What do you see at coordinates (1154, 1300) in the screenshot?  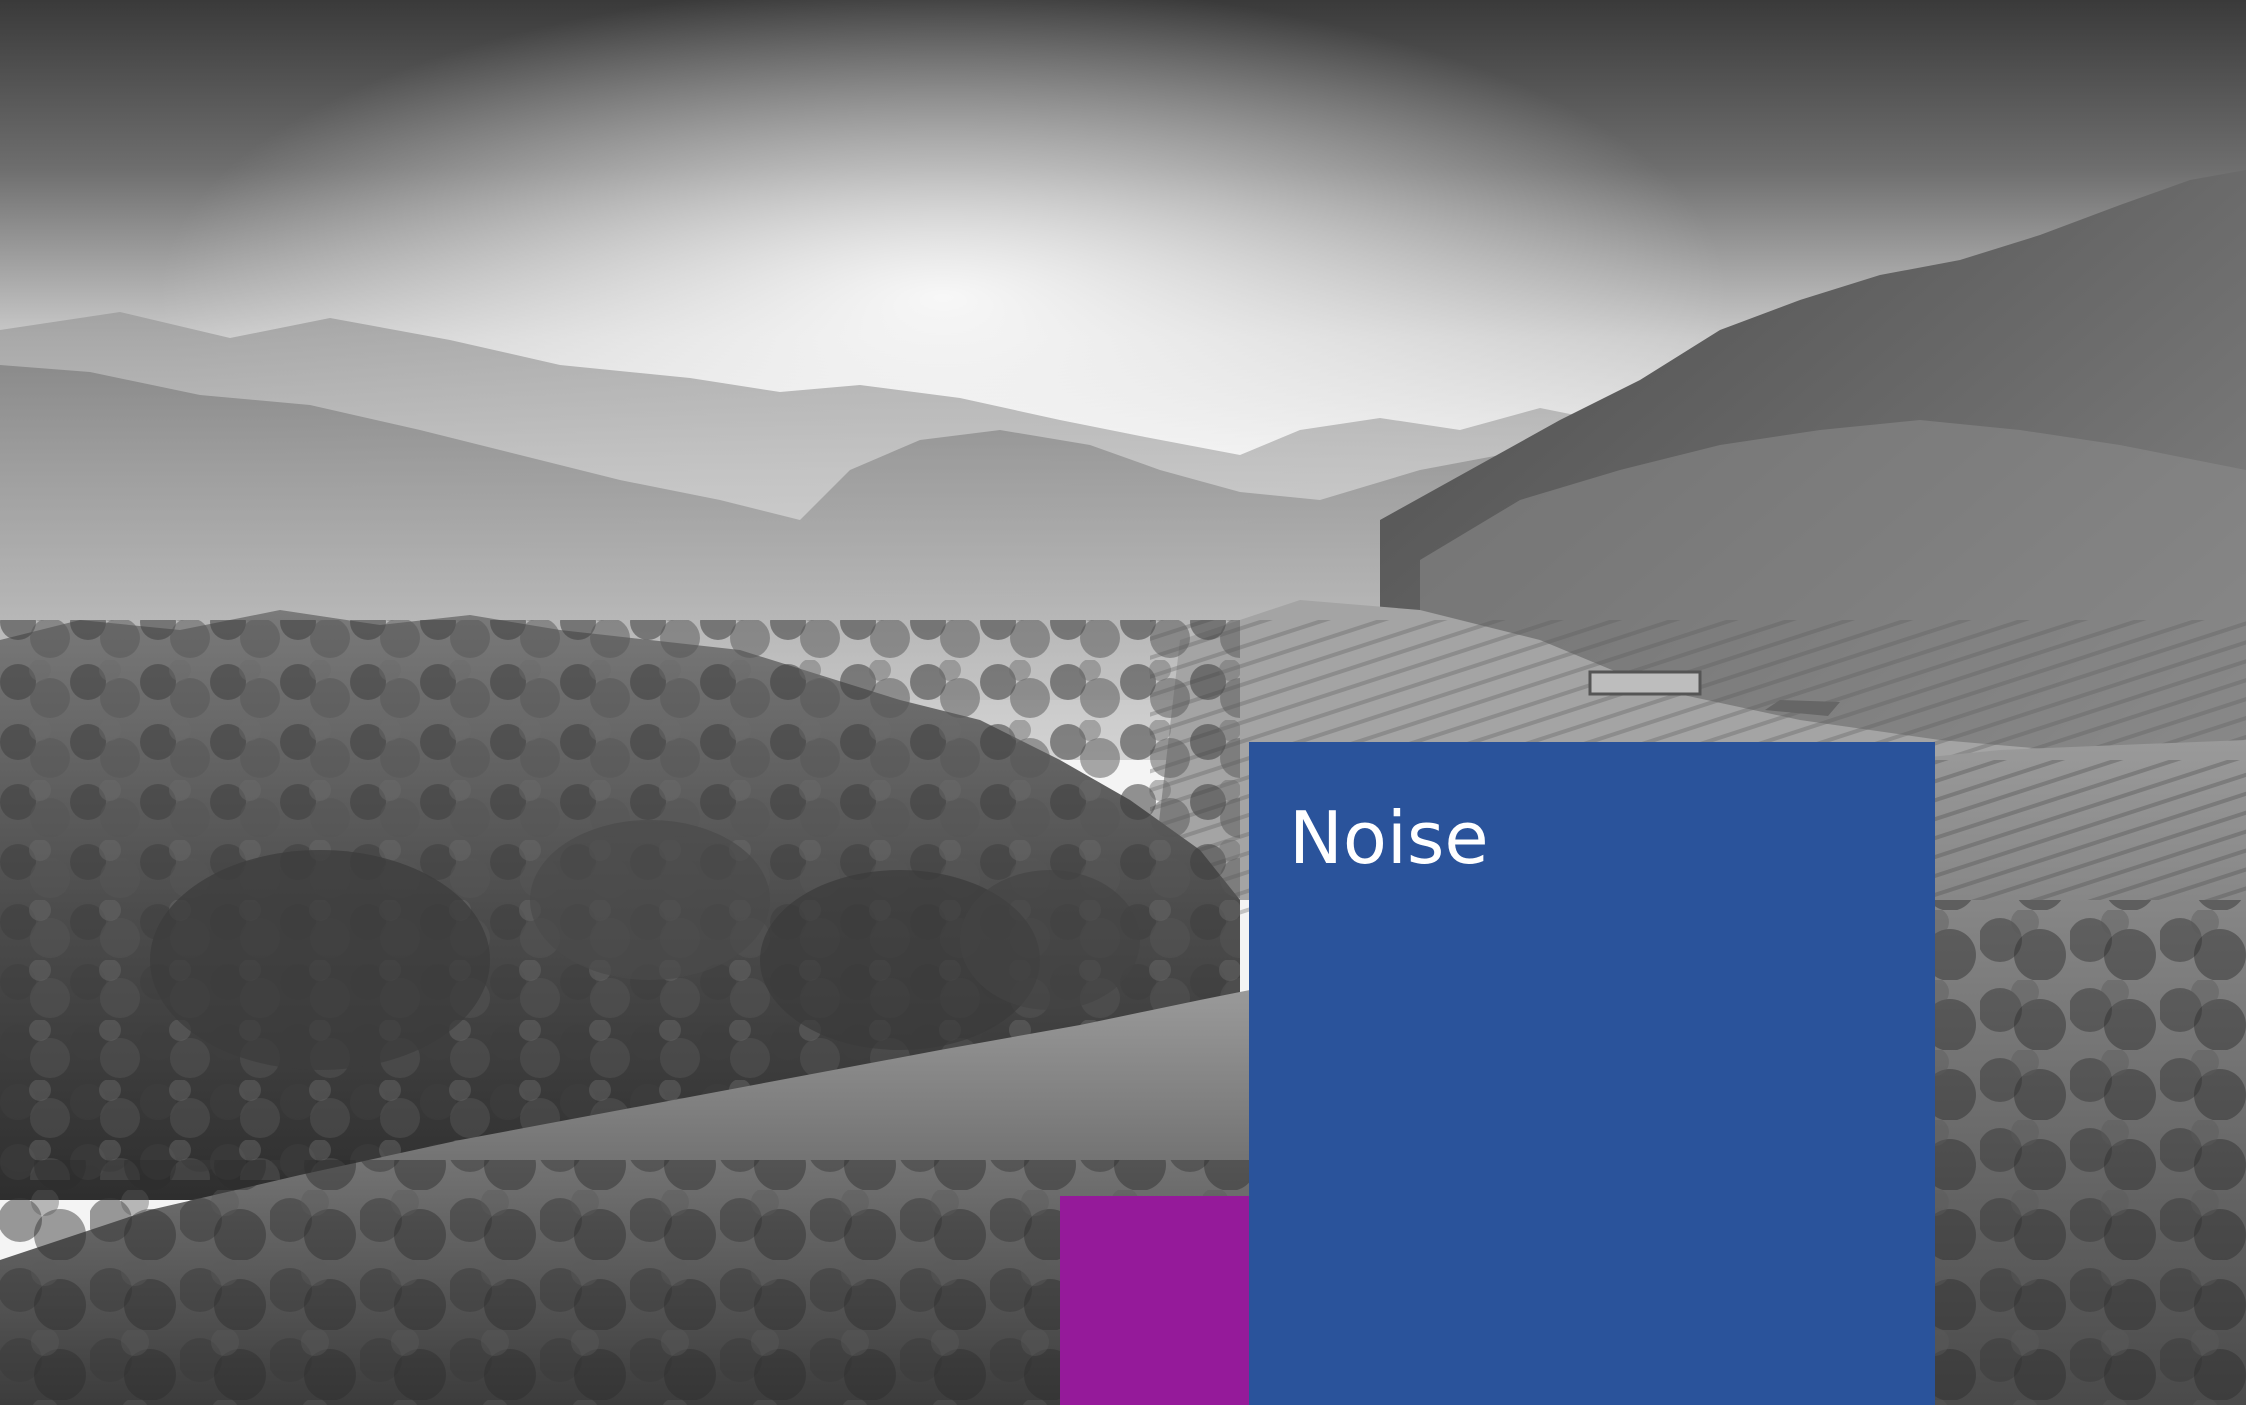 I see `accent-square` at bounding box center [1154, 1300].